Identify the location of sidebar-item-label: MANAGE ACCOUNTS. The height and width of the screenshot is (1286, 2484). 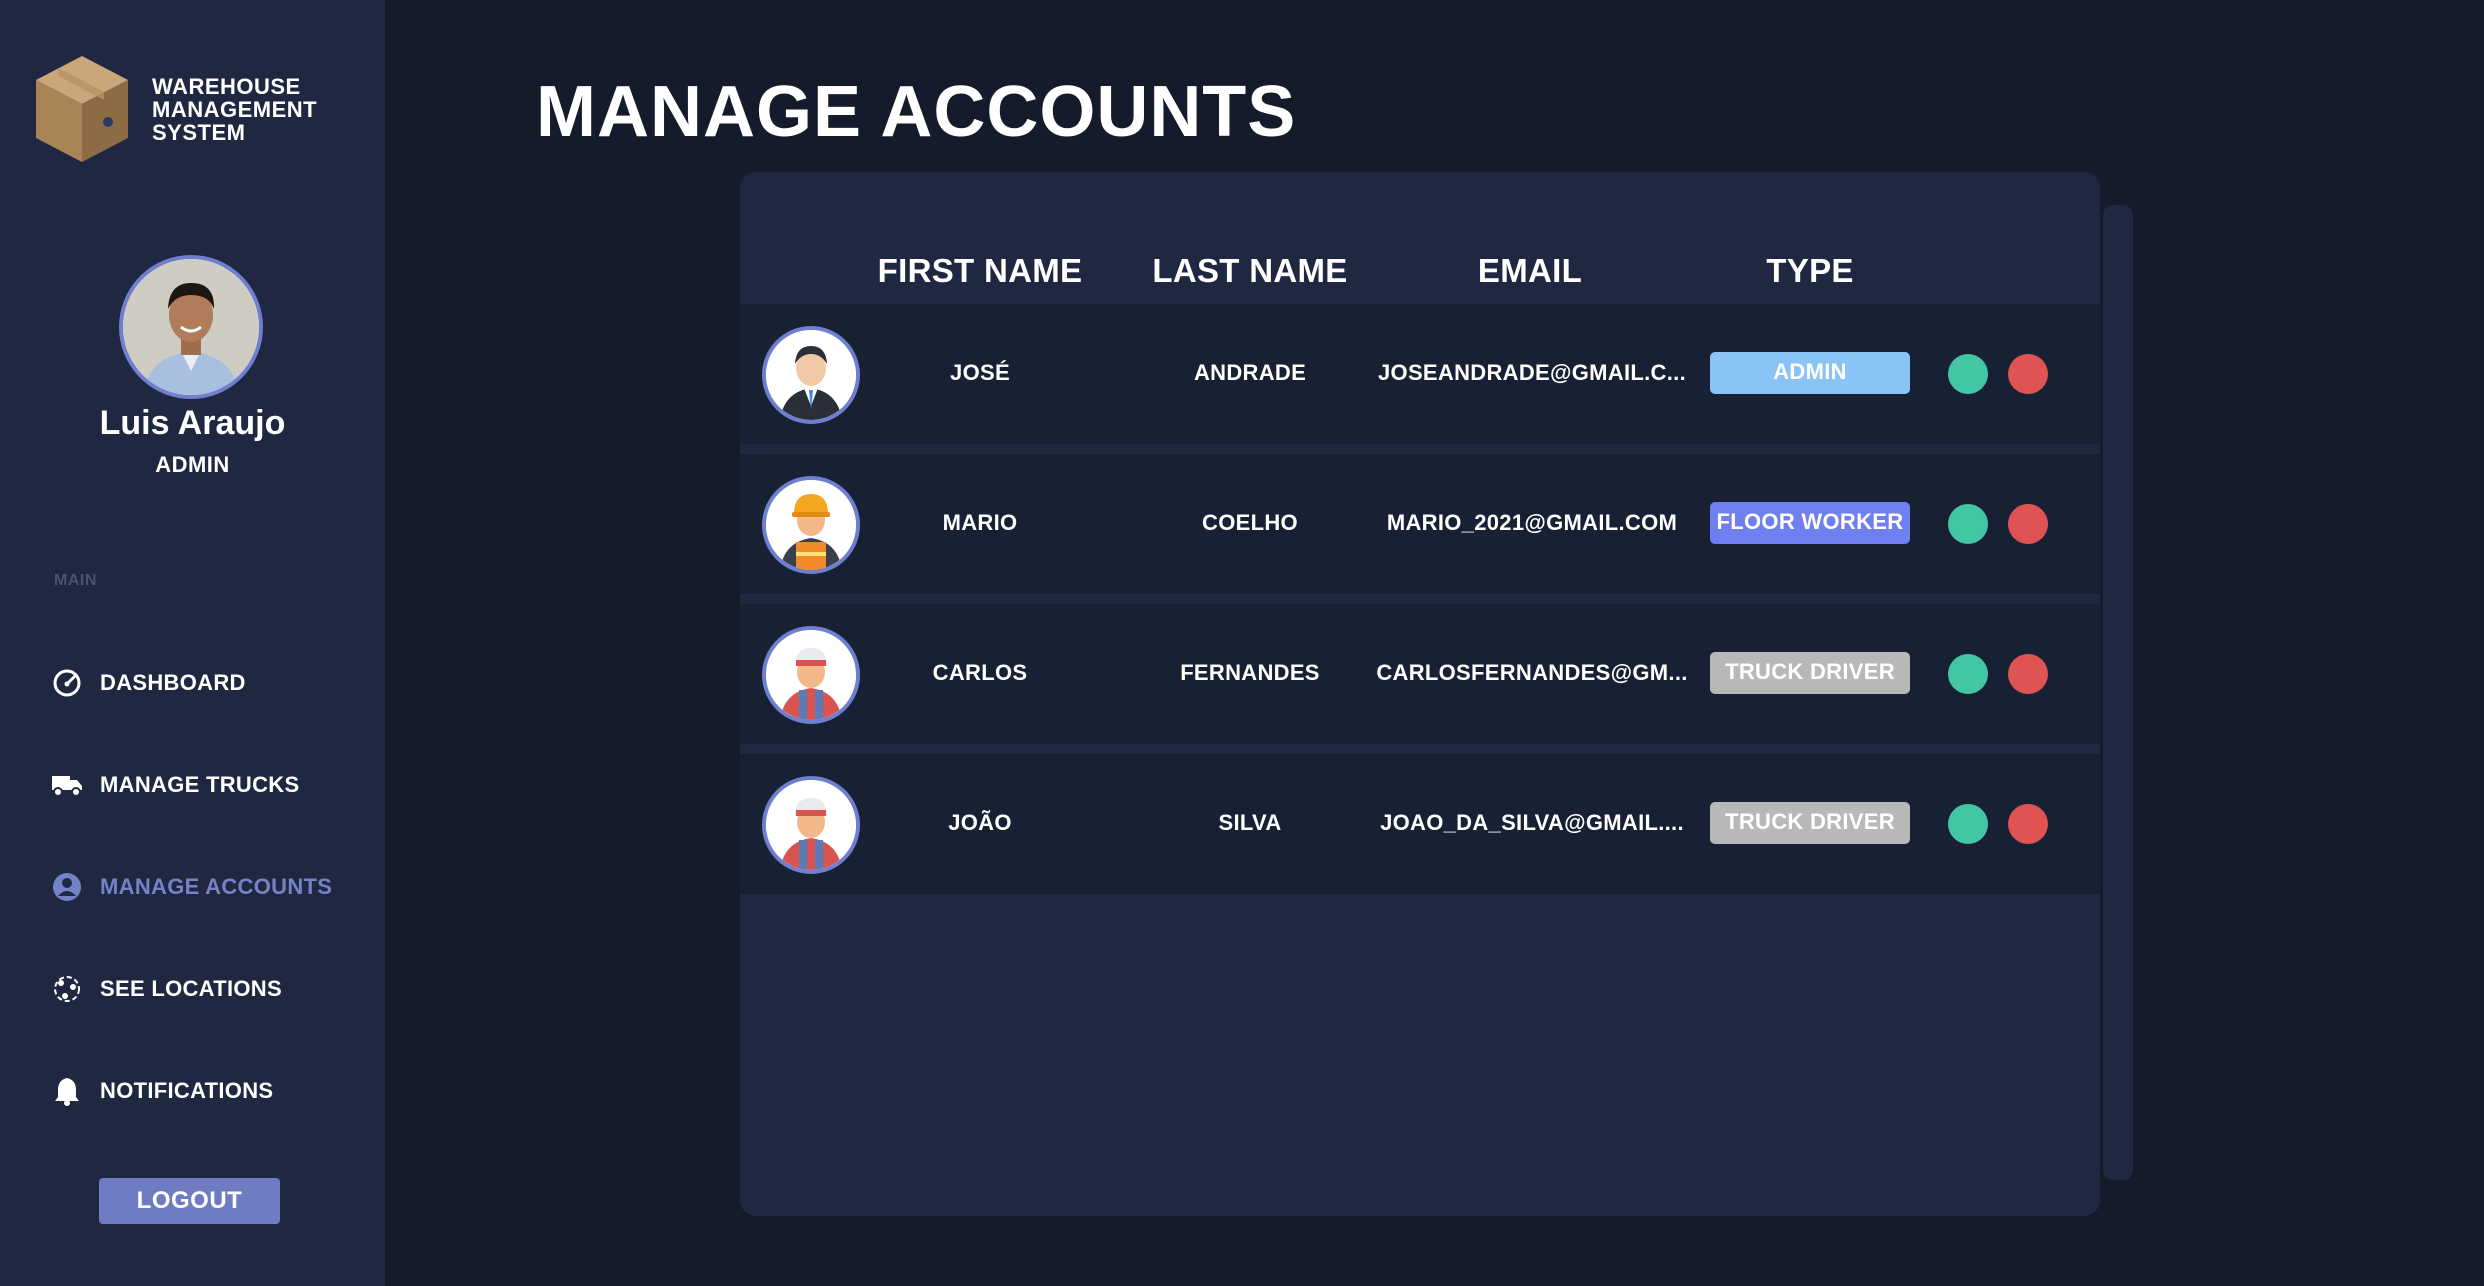
(216, 886).